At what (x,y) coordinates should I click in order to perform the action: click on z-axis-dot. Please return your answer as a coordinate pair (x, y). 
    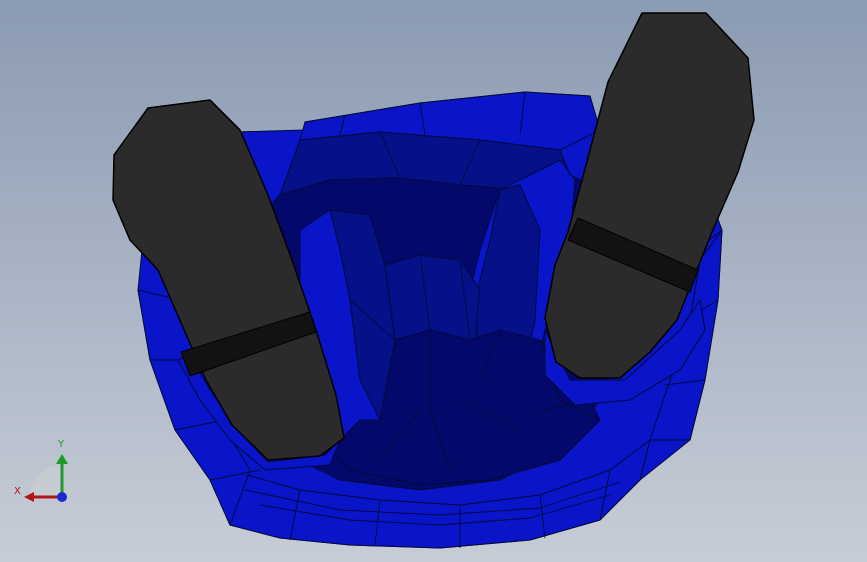
    Looking at the image, I should click on (62, 497).